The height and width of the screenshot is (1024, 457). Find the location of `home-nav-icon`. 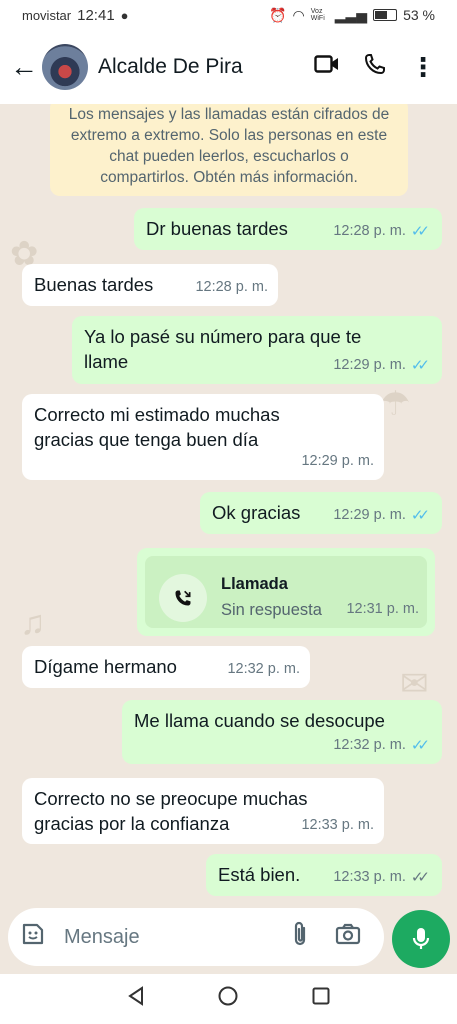

home-nav-icon is located at coordinates (228, 999).